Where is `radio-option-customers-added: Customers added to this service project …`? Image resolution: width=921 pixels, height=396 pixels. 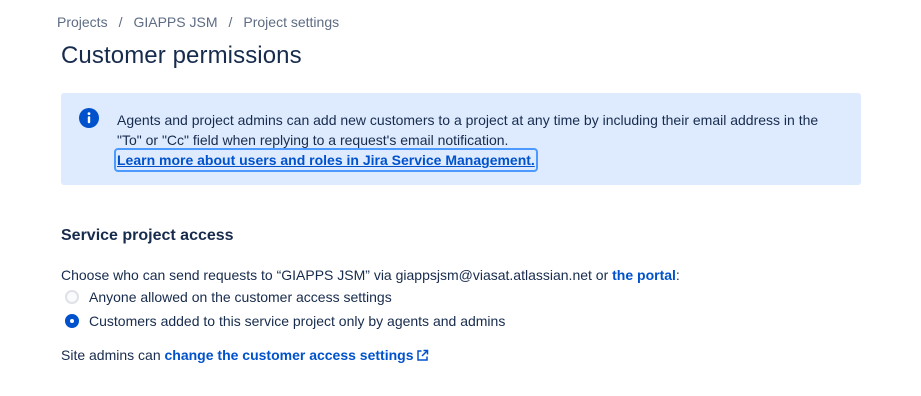 radio-option-customers-added: Customers added to this service project … is located at coordinates (285, 321).